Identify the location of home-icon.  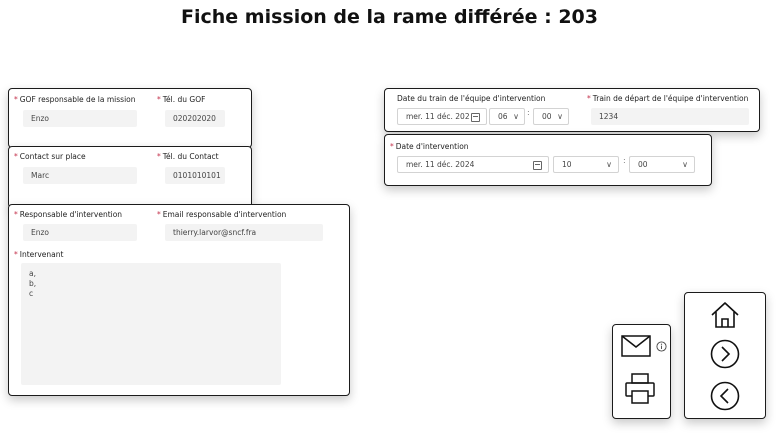
(725, 315).